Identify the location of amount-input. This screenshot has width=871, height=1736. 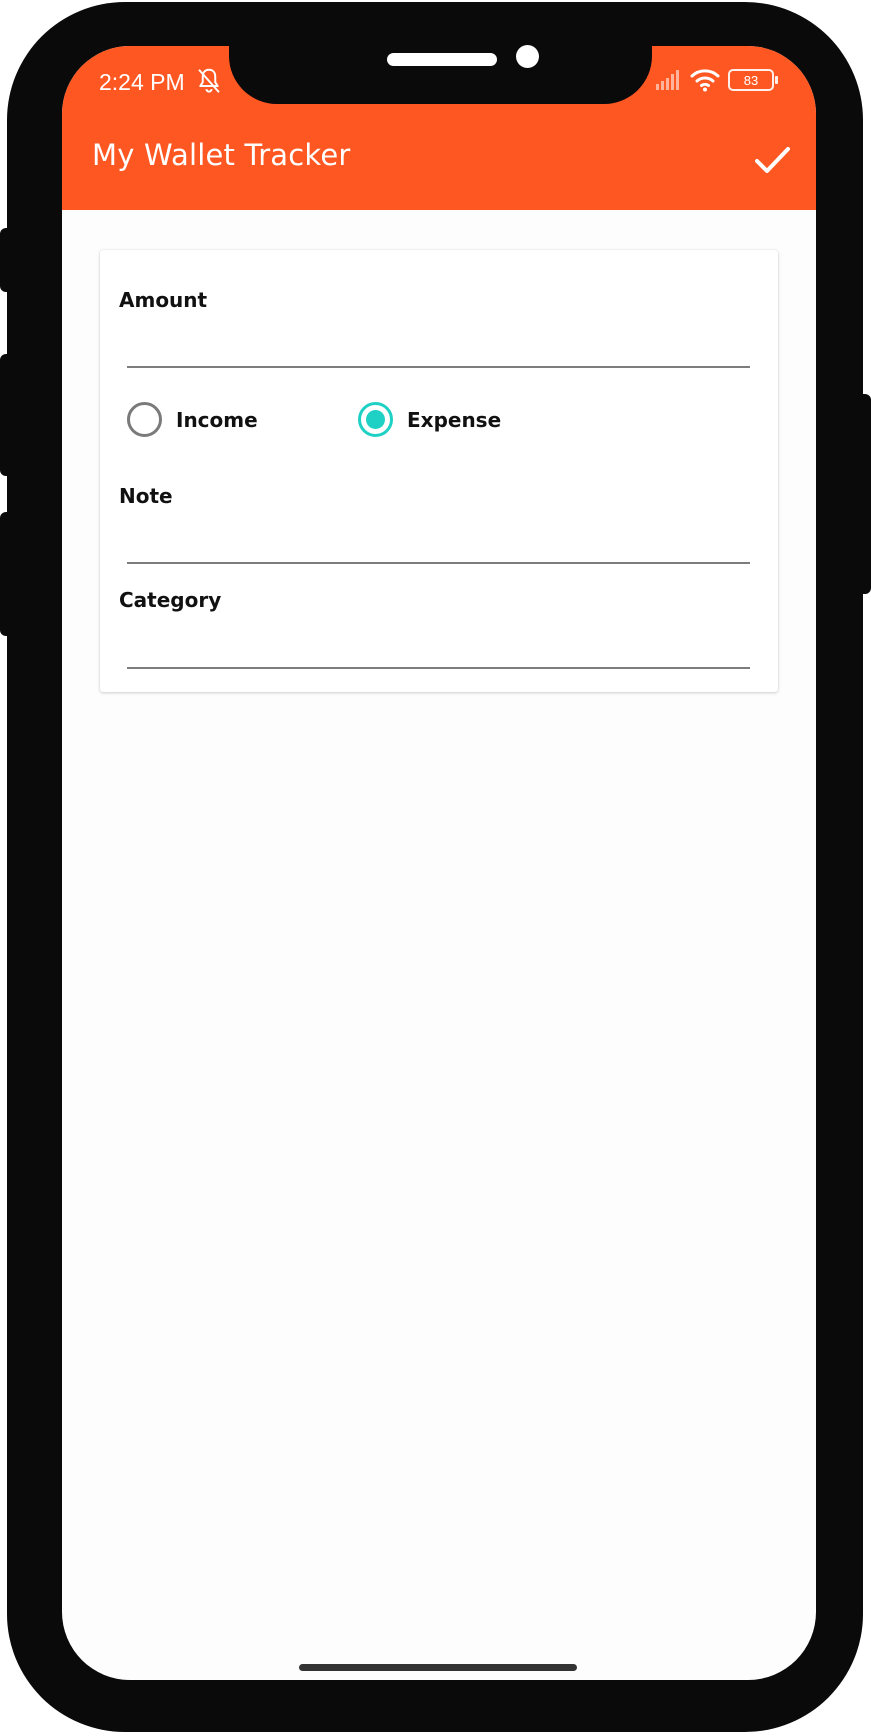
(438, 347).